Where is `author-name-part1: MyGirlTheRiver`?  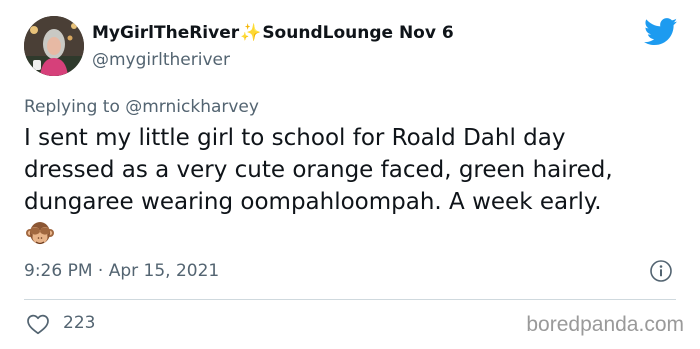
author-name-part1: MyGirlTheRiver is located at coordinates (166, 33).